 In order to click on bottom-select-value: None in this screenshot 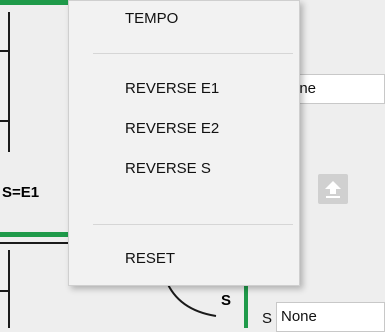, I will do `click(299, 316)`.